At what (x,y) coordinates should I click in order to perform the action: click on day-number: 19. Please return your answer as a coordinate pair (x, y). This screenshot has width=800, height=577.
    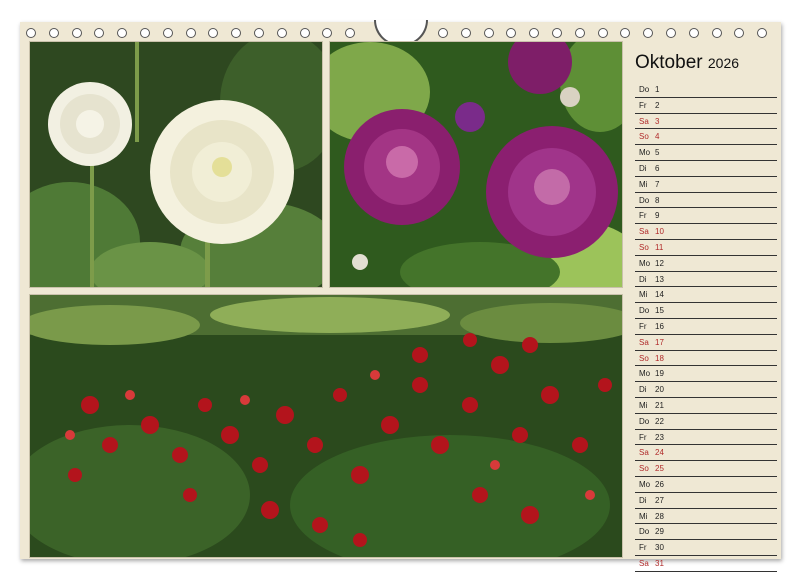
    Looking at the image, I should click on (659, 374).